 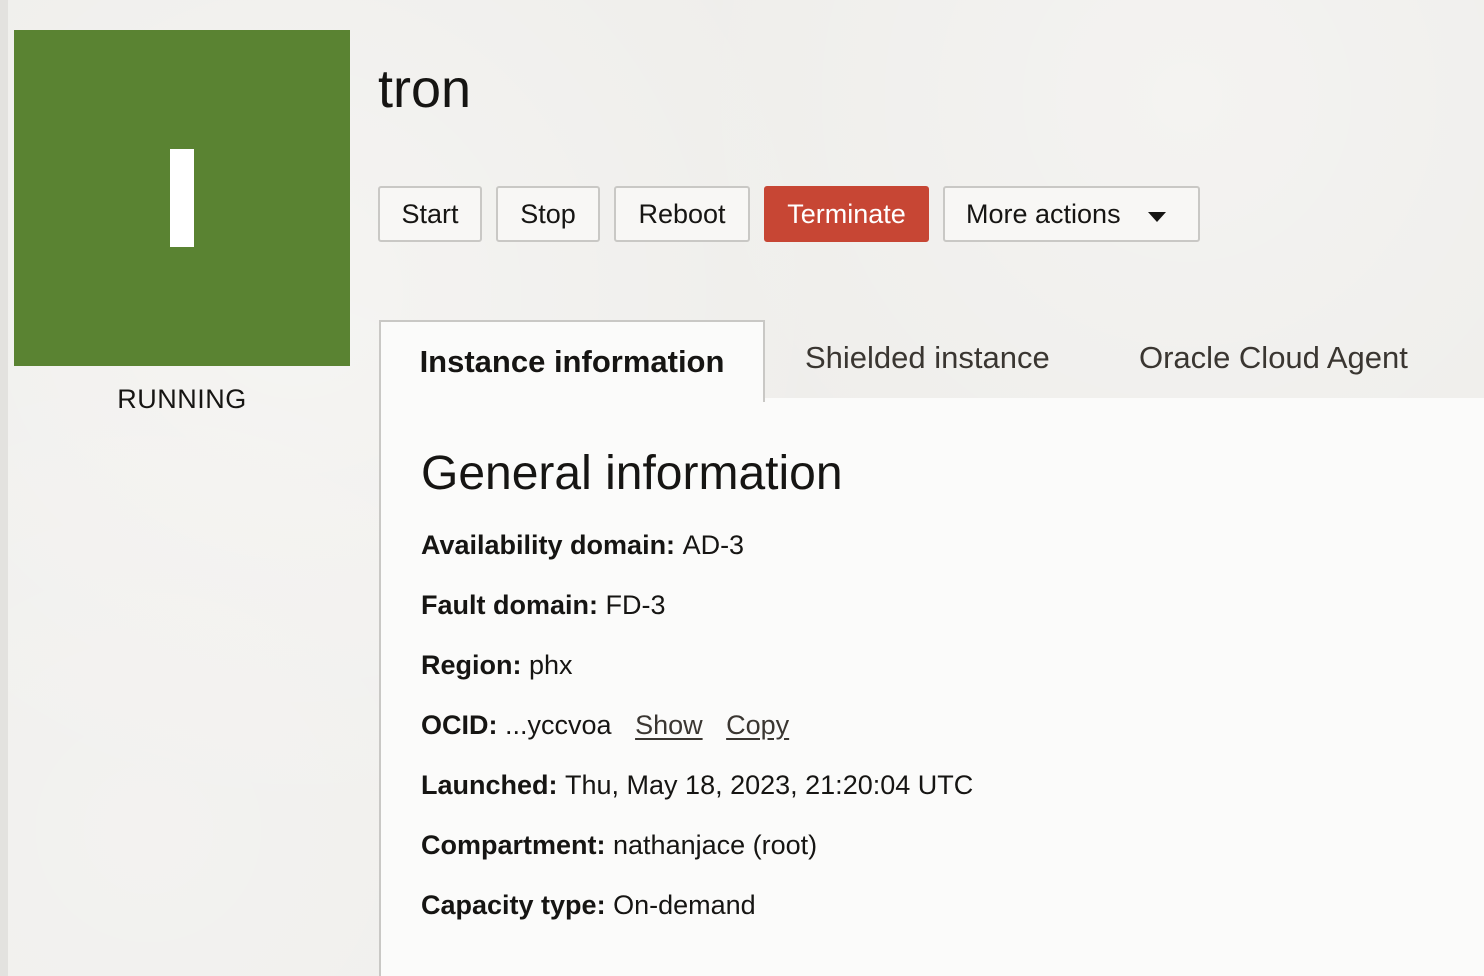 I want to click on compartment-row: Compartment: nathanjace (root), so click(x=619, y=845).